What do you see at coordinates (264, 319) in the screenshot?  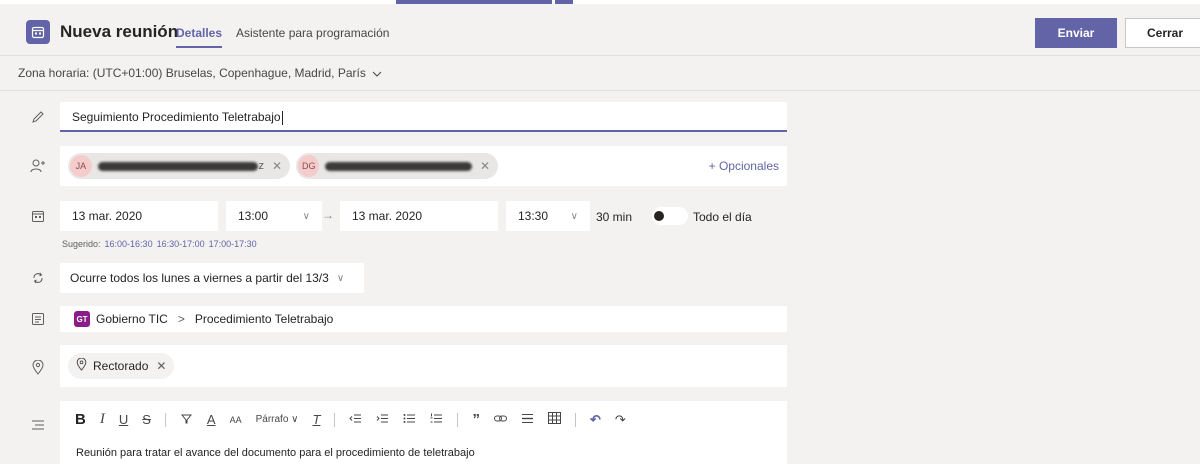 I see `channel-name: Procedimiento Teletrabajo` at bounding box center [264, 319].